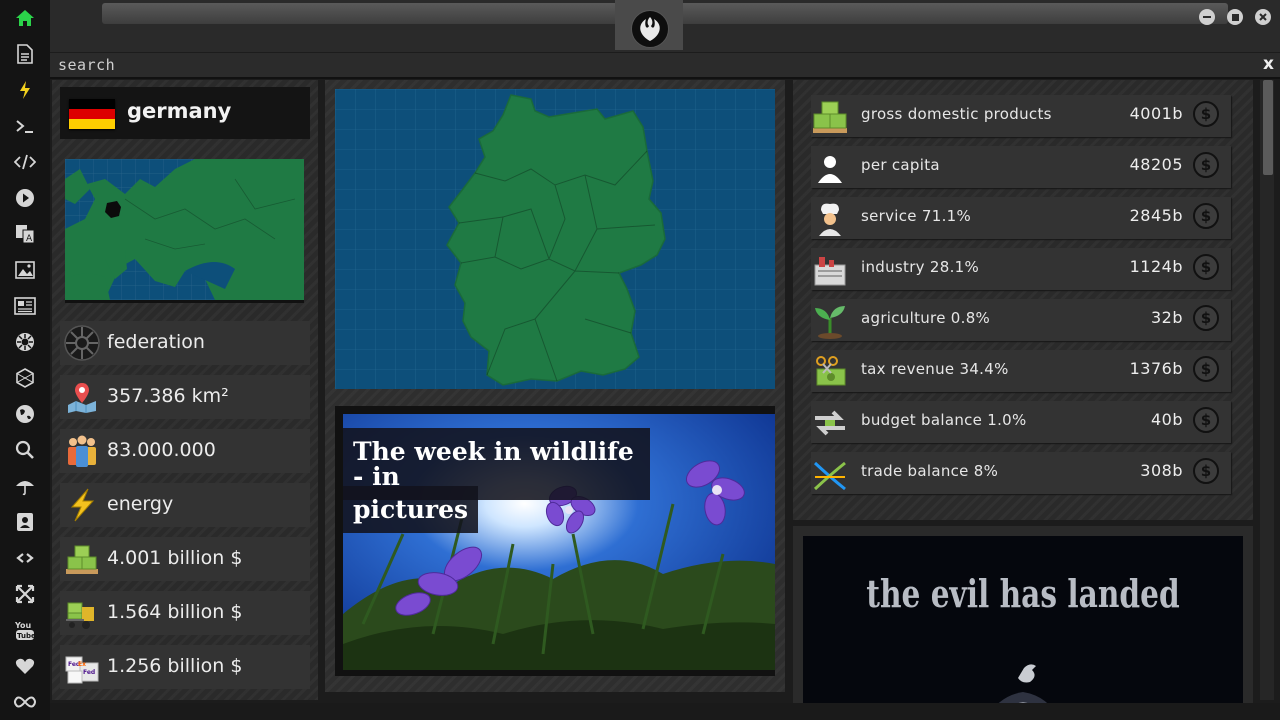 This screenshot has width=1280, height=720. I want to click on stat-row-per-capita: per capita 48205 $, so click(1021, 167).